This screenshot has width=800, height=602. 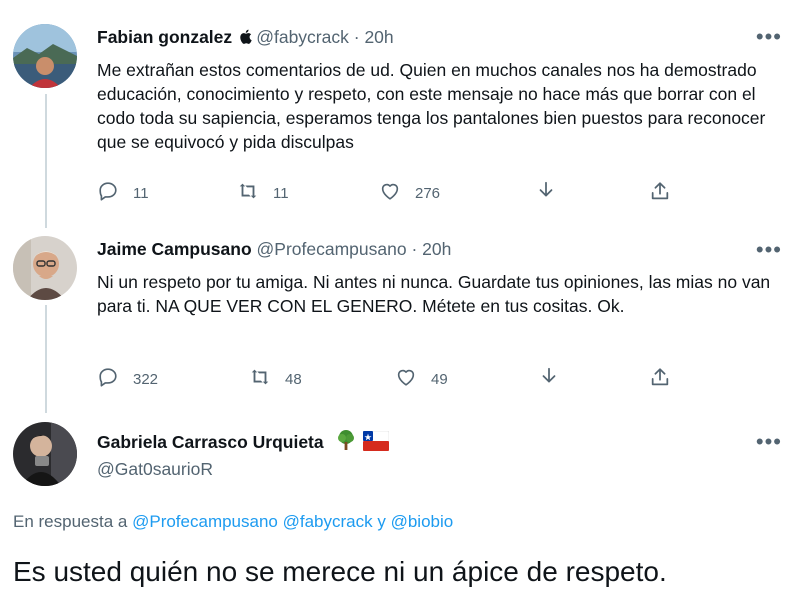 I want to click on retweet-button: 48, so click(x=275, y=379).